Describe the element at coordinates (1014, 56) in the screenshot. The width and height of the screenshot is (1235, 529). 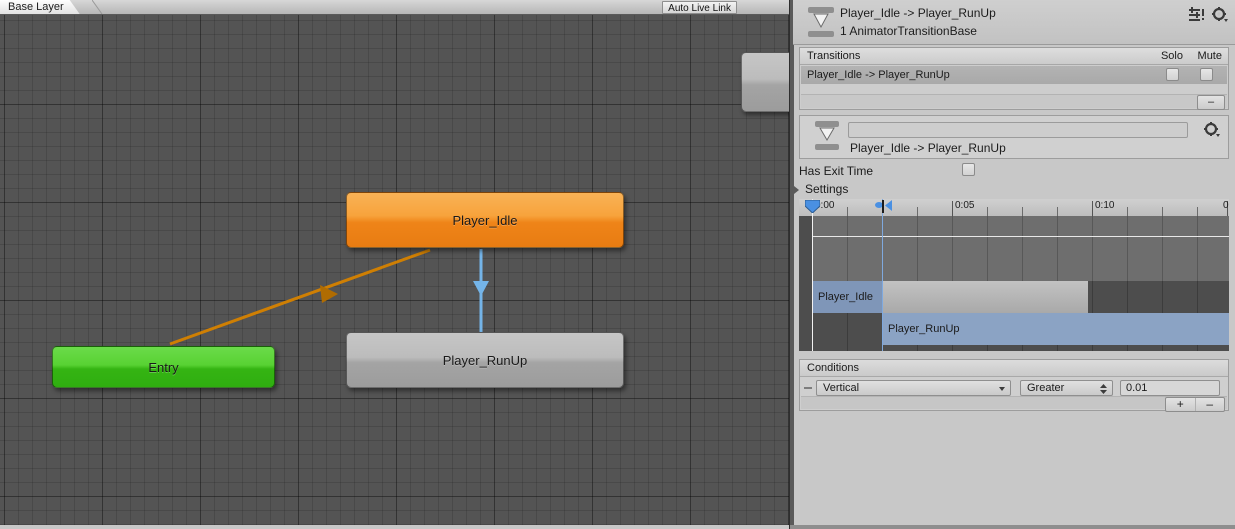
I see `transitions-header: Transitions Solo Mute` at that location.